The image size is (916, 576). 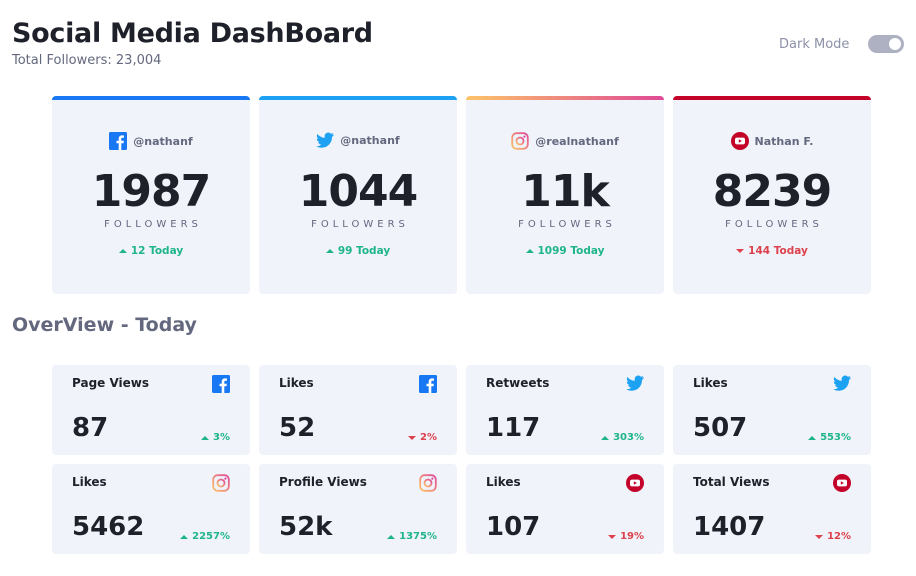 I want to click on overview-card: Likes 507 553%, so click(x=772, y=410).